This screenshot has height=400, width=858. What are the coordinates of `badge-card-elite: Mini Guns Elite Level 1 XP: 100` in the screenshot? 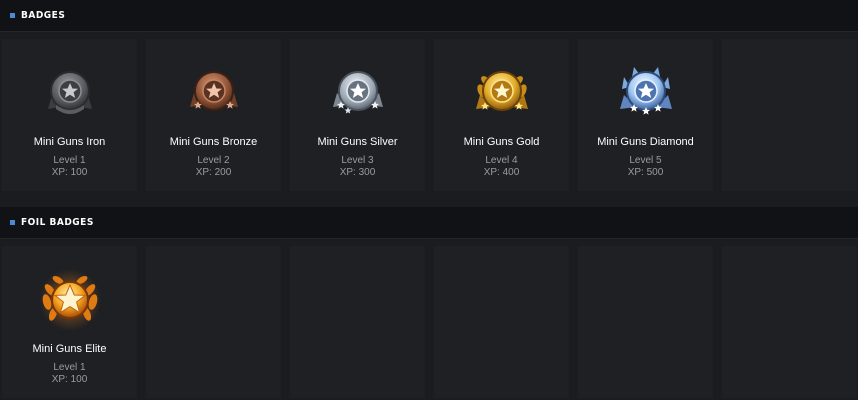 It's located at (69, 322).